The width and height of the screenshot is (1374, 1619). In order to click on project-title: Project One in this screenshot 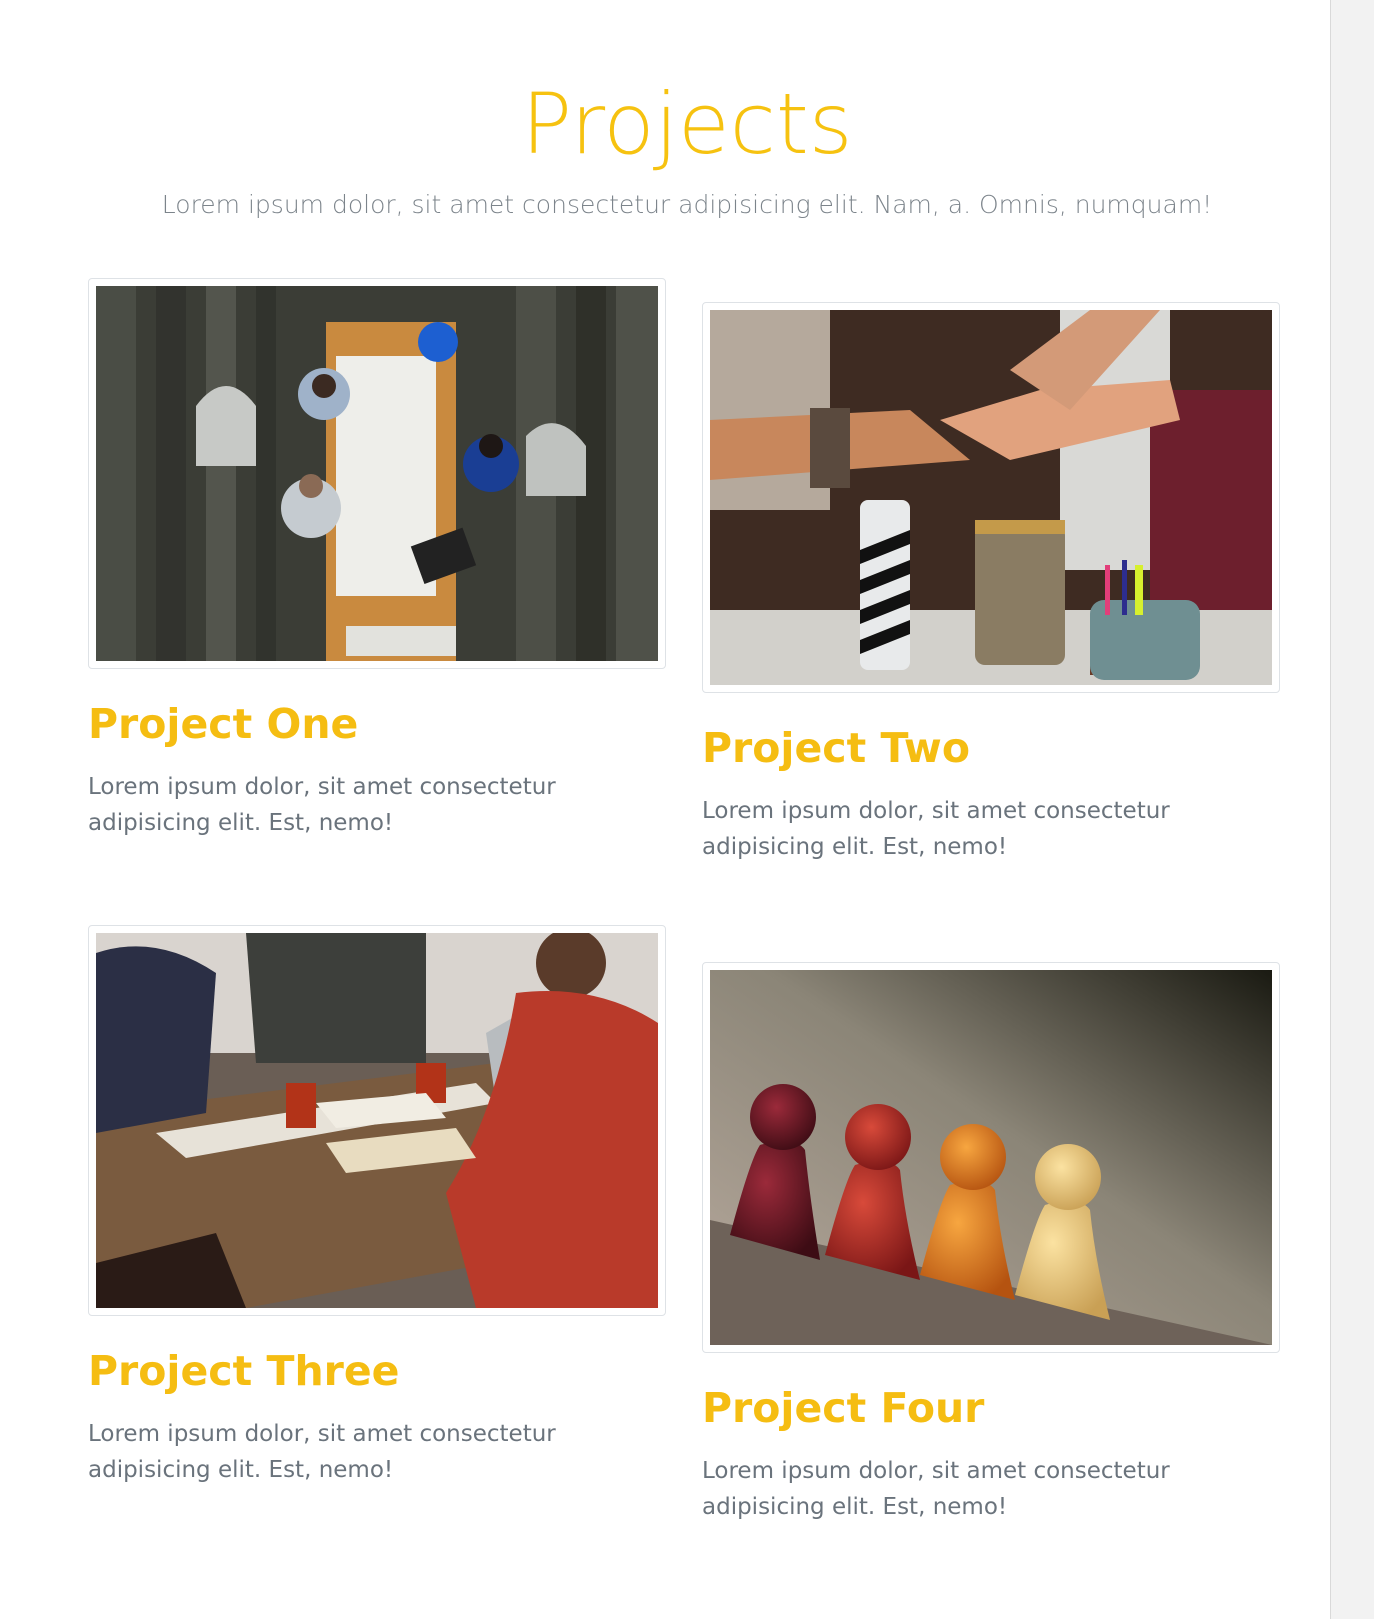, I will do `click(223, 724)`.